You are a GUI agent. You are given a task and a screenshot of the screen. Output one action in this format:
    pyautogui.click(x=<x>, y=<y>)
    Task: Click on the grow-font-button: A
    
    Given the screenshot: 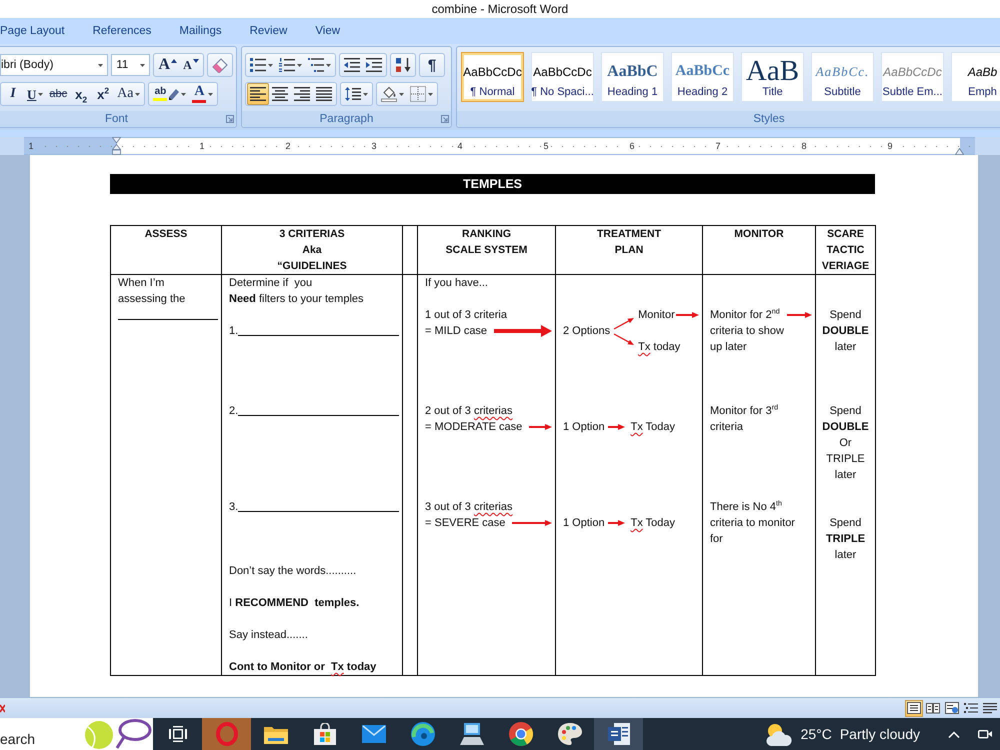 What is the action you would take?
    pyautogui.click(x=167, y=65)
    